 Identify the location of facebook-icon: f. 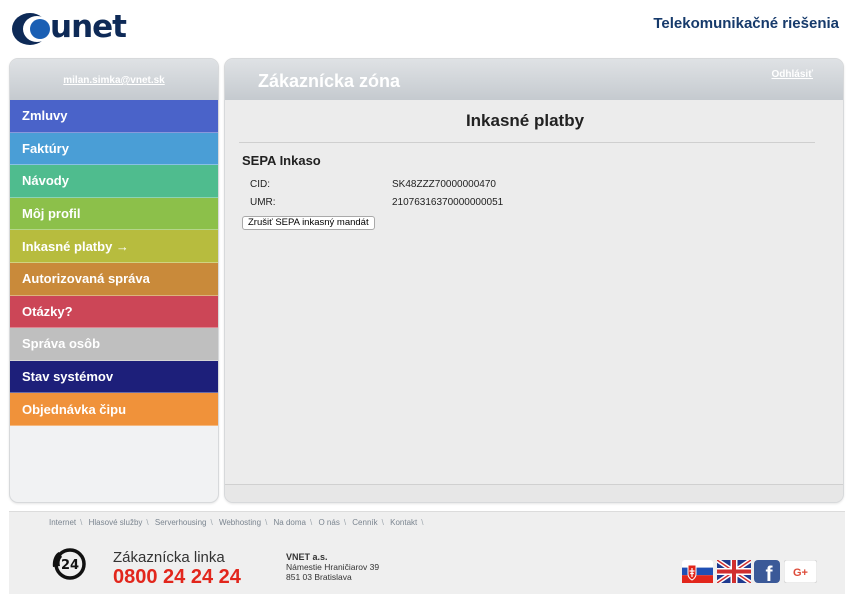
(767, 571).